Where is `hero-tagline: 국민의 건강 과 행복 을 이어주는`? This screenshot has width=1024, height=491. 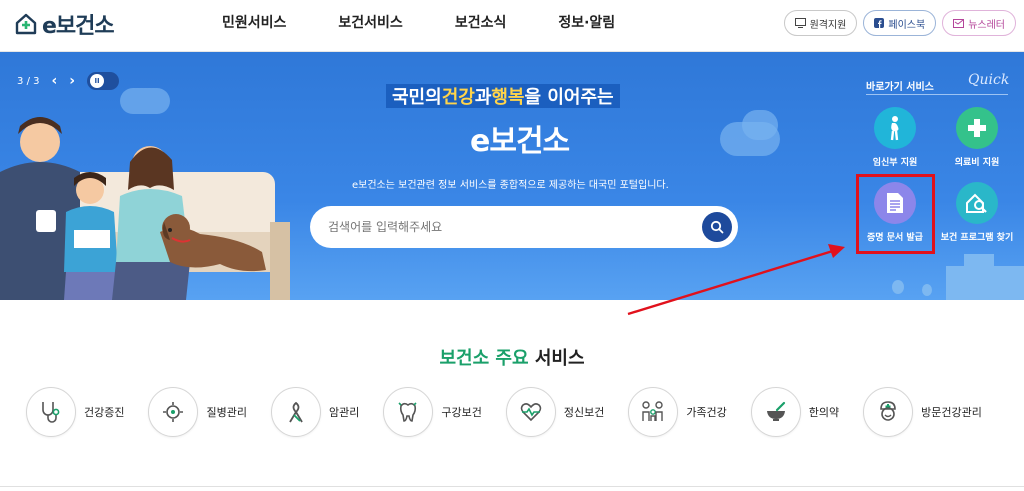
hero-tagline: 국민의 건강 과 행복 을 이어주는 is located at coordinates (503, 96).